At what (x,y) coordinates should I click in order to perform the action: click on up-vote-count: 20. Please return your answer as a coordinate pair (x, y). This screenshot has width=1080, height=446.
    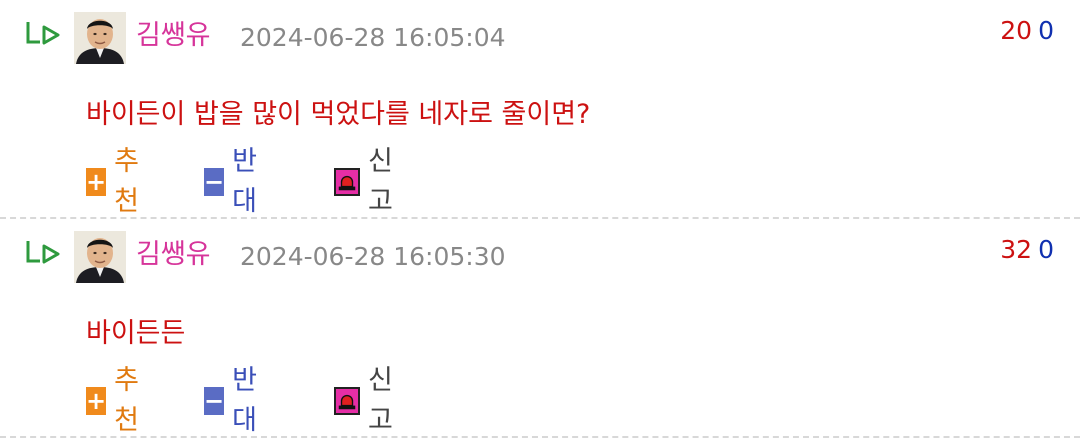
    Looking at the image, I should click on (1016, 30).